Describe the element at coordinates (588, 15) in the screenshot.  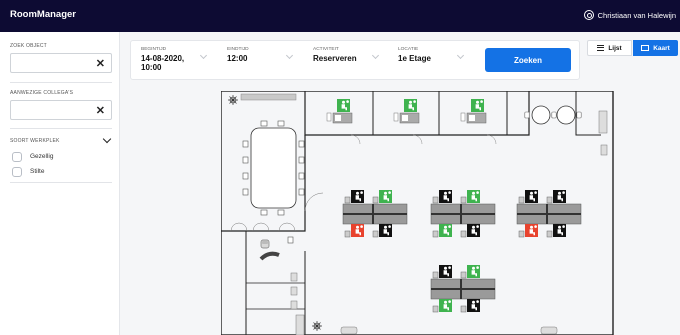
I see `user-circle-icon` at that location.